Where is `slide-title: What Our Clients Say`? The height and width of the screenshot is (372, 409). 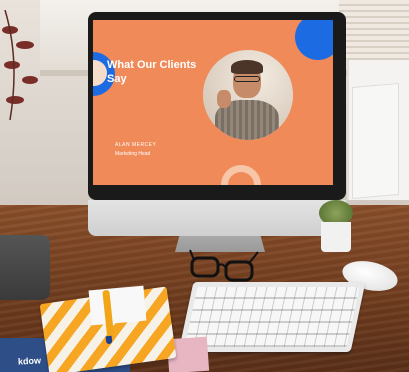 slide-title: What Our Clients Say is located at coordinates (152, 72).